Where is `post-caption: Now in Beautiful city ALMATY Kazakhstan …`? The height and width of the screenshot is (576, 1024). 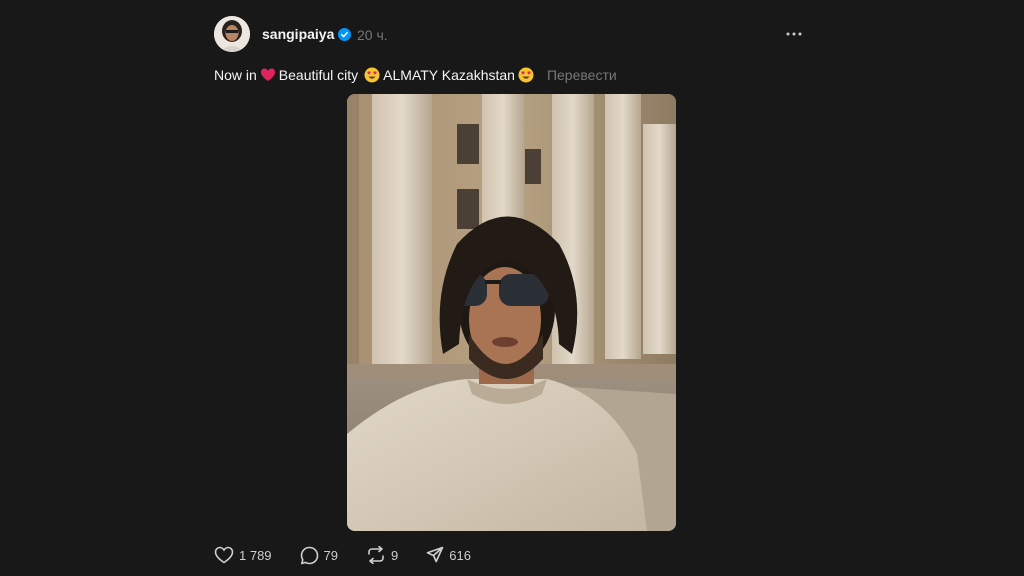
post-caption: Now in Beautiful city ALMATY Kazakhstan … is located at coordinates (415, 75).